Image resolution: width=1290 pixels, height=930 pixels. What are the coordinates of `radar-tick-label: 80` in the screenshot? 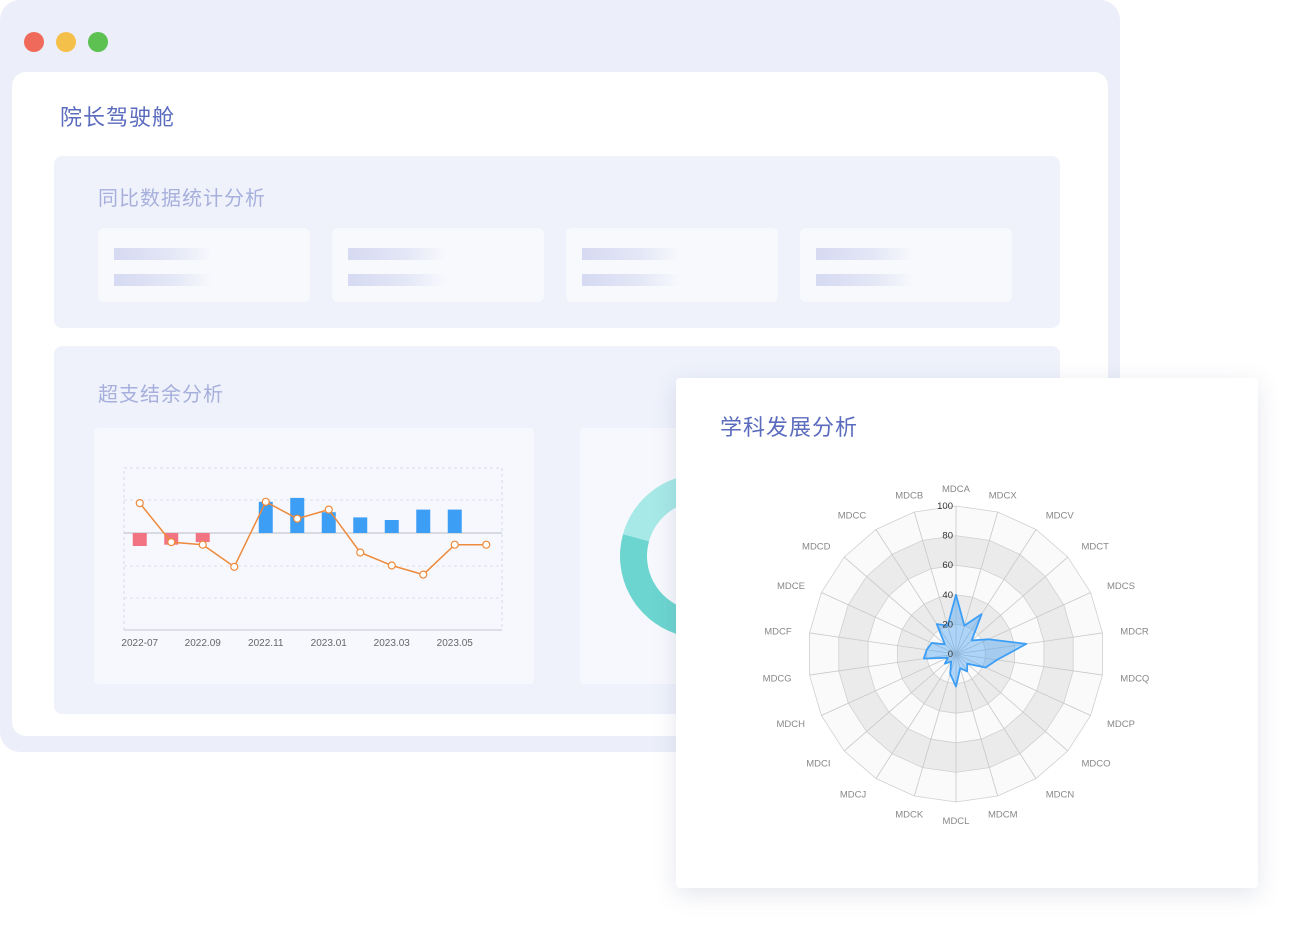 It's located at (947, 536).